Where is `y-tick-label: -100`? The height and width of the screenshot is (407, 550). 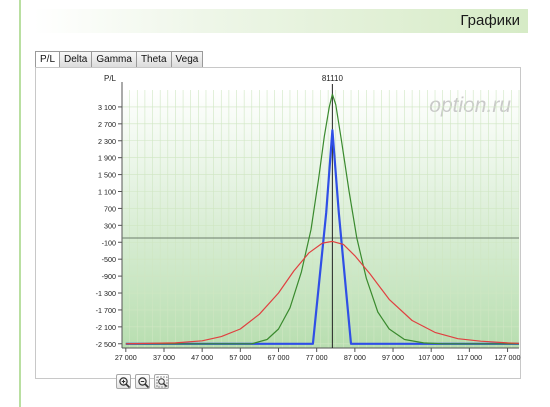
y-tick-label: -100 is located at coordinates (109, 242).